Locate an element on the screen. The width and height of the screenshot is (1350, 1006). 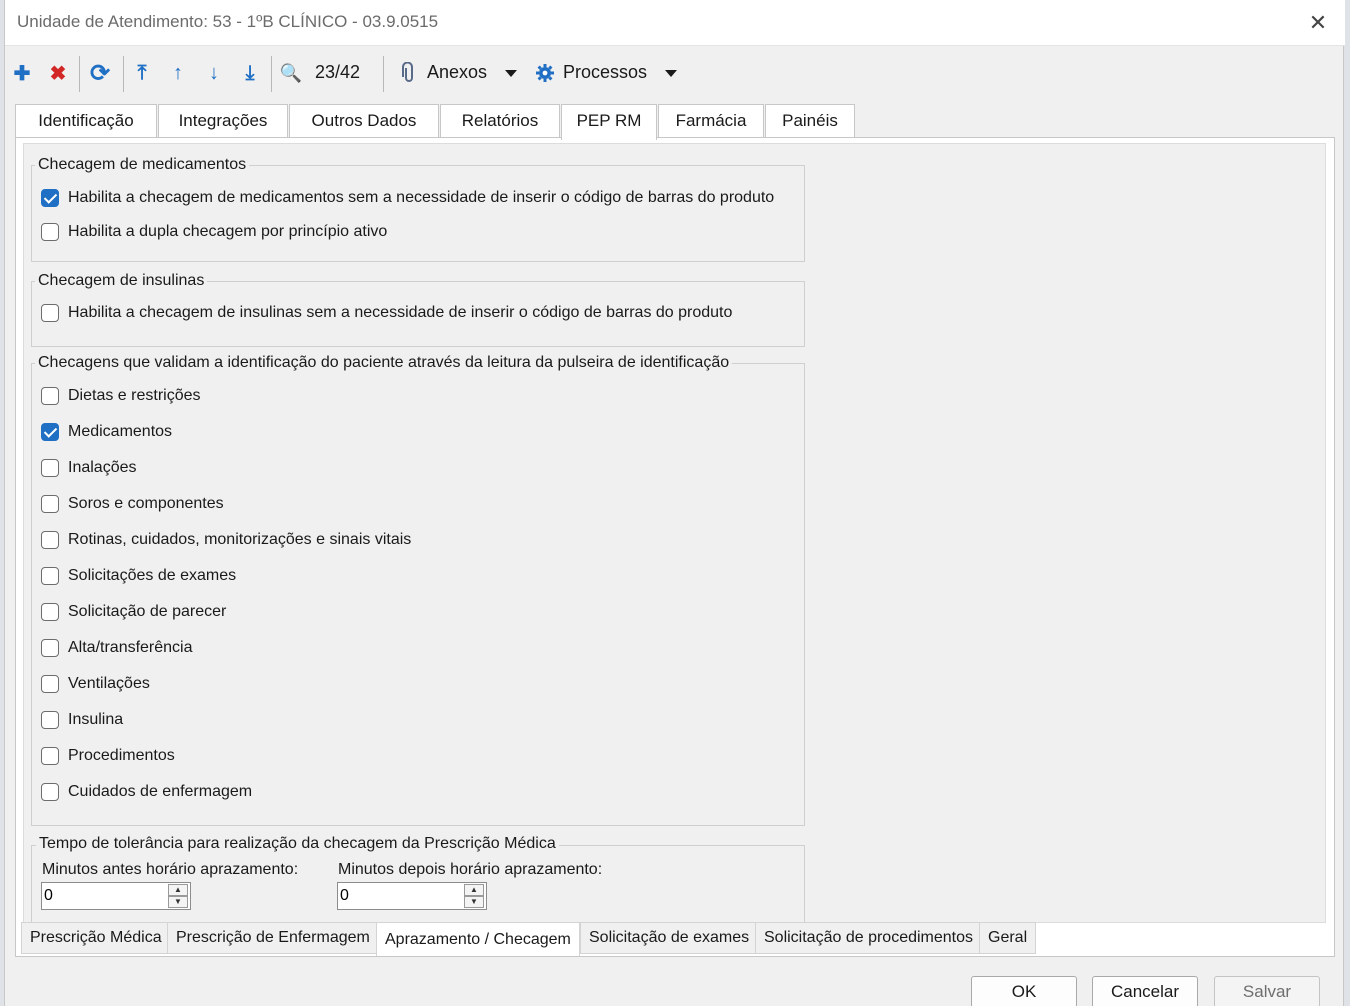
checkbox-row-inalacoes: Inalações is located at coordinates (89, 468).